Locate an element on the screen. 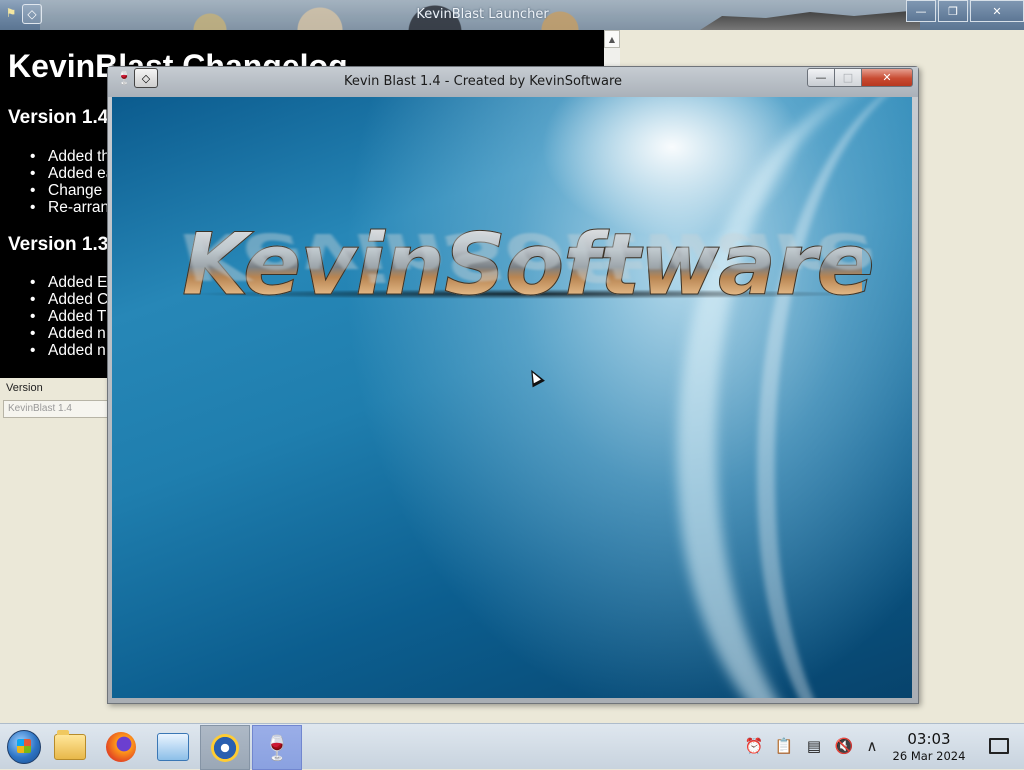  taskbar-remote-desktop is located at coordinates (173, 746).